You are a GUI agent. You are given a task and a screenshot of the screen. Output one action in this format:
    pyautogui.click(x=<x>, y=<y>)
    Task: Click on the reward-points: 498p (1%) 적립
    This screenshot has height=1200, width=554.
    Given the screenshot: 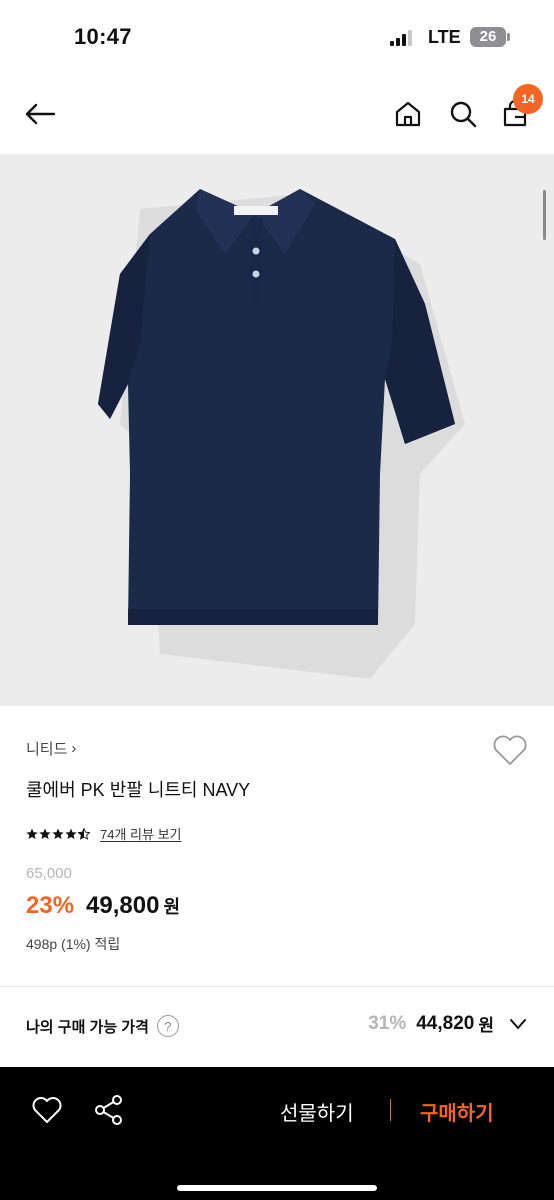 What is the action you would take?
    pyautogui.click(x=73, y=944)
    